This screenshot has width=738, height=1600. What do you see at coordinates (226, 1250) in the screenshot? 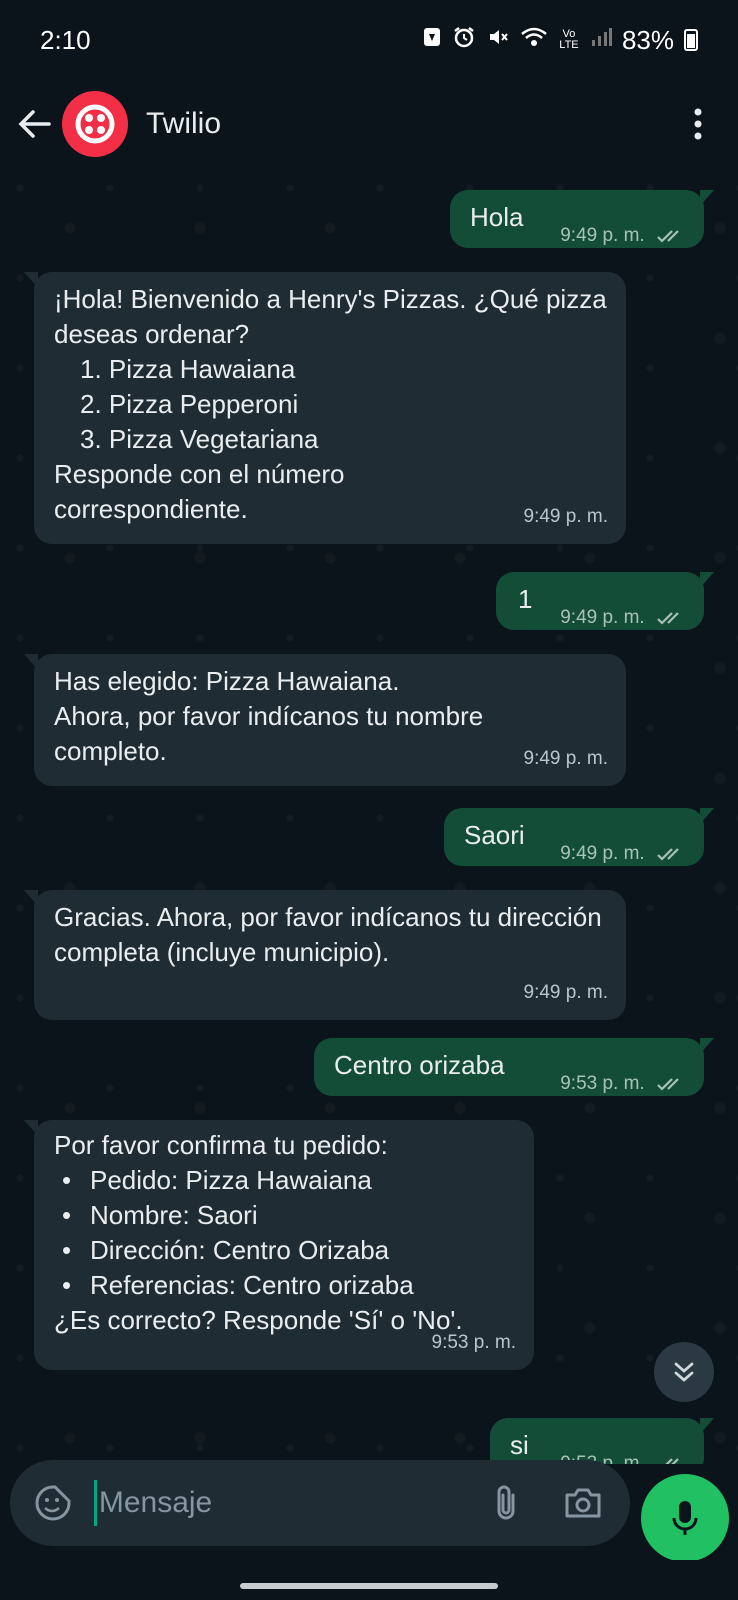
I see `list-item: • Dirección: Centro Orizaba` at bounding box center [226, 1250].